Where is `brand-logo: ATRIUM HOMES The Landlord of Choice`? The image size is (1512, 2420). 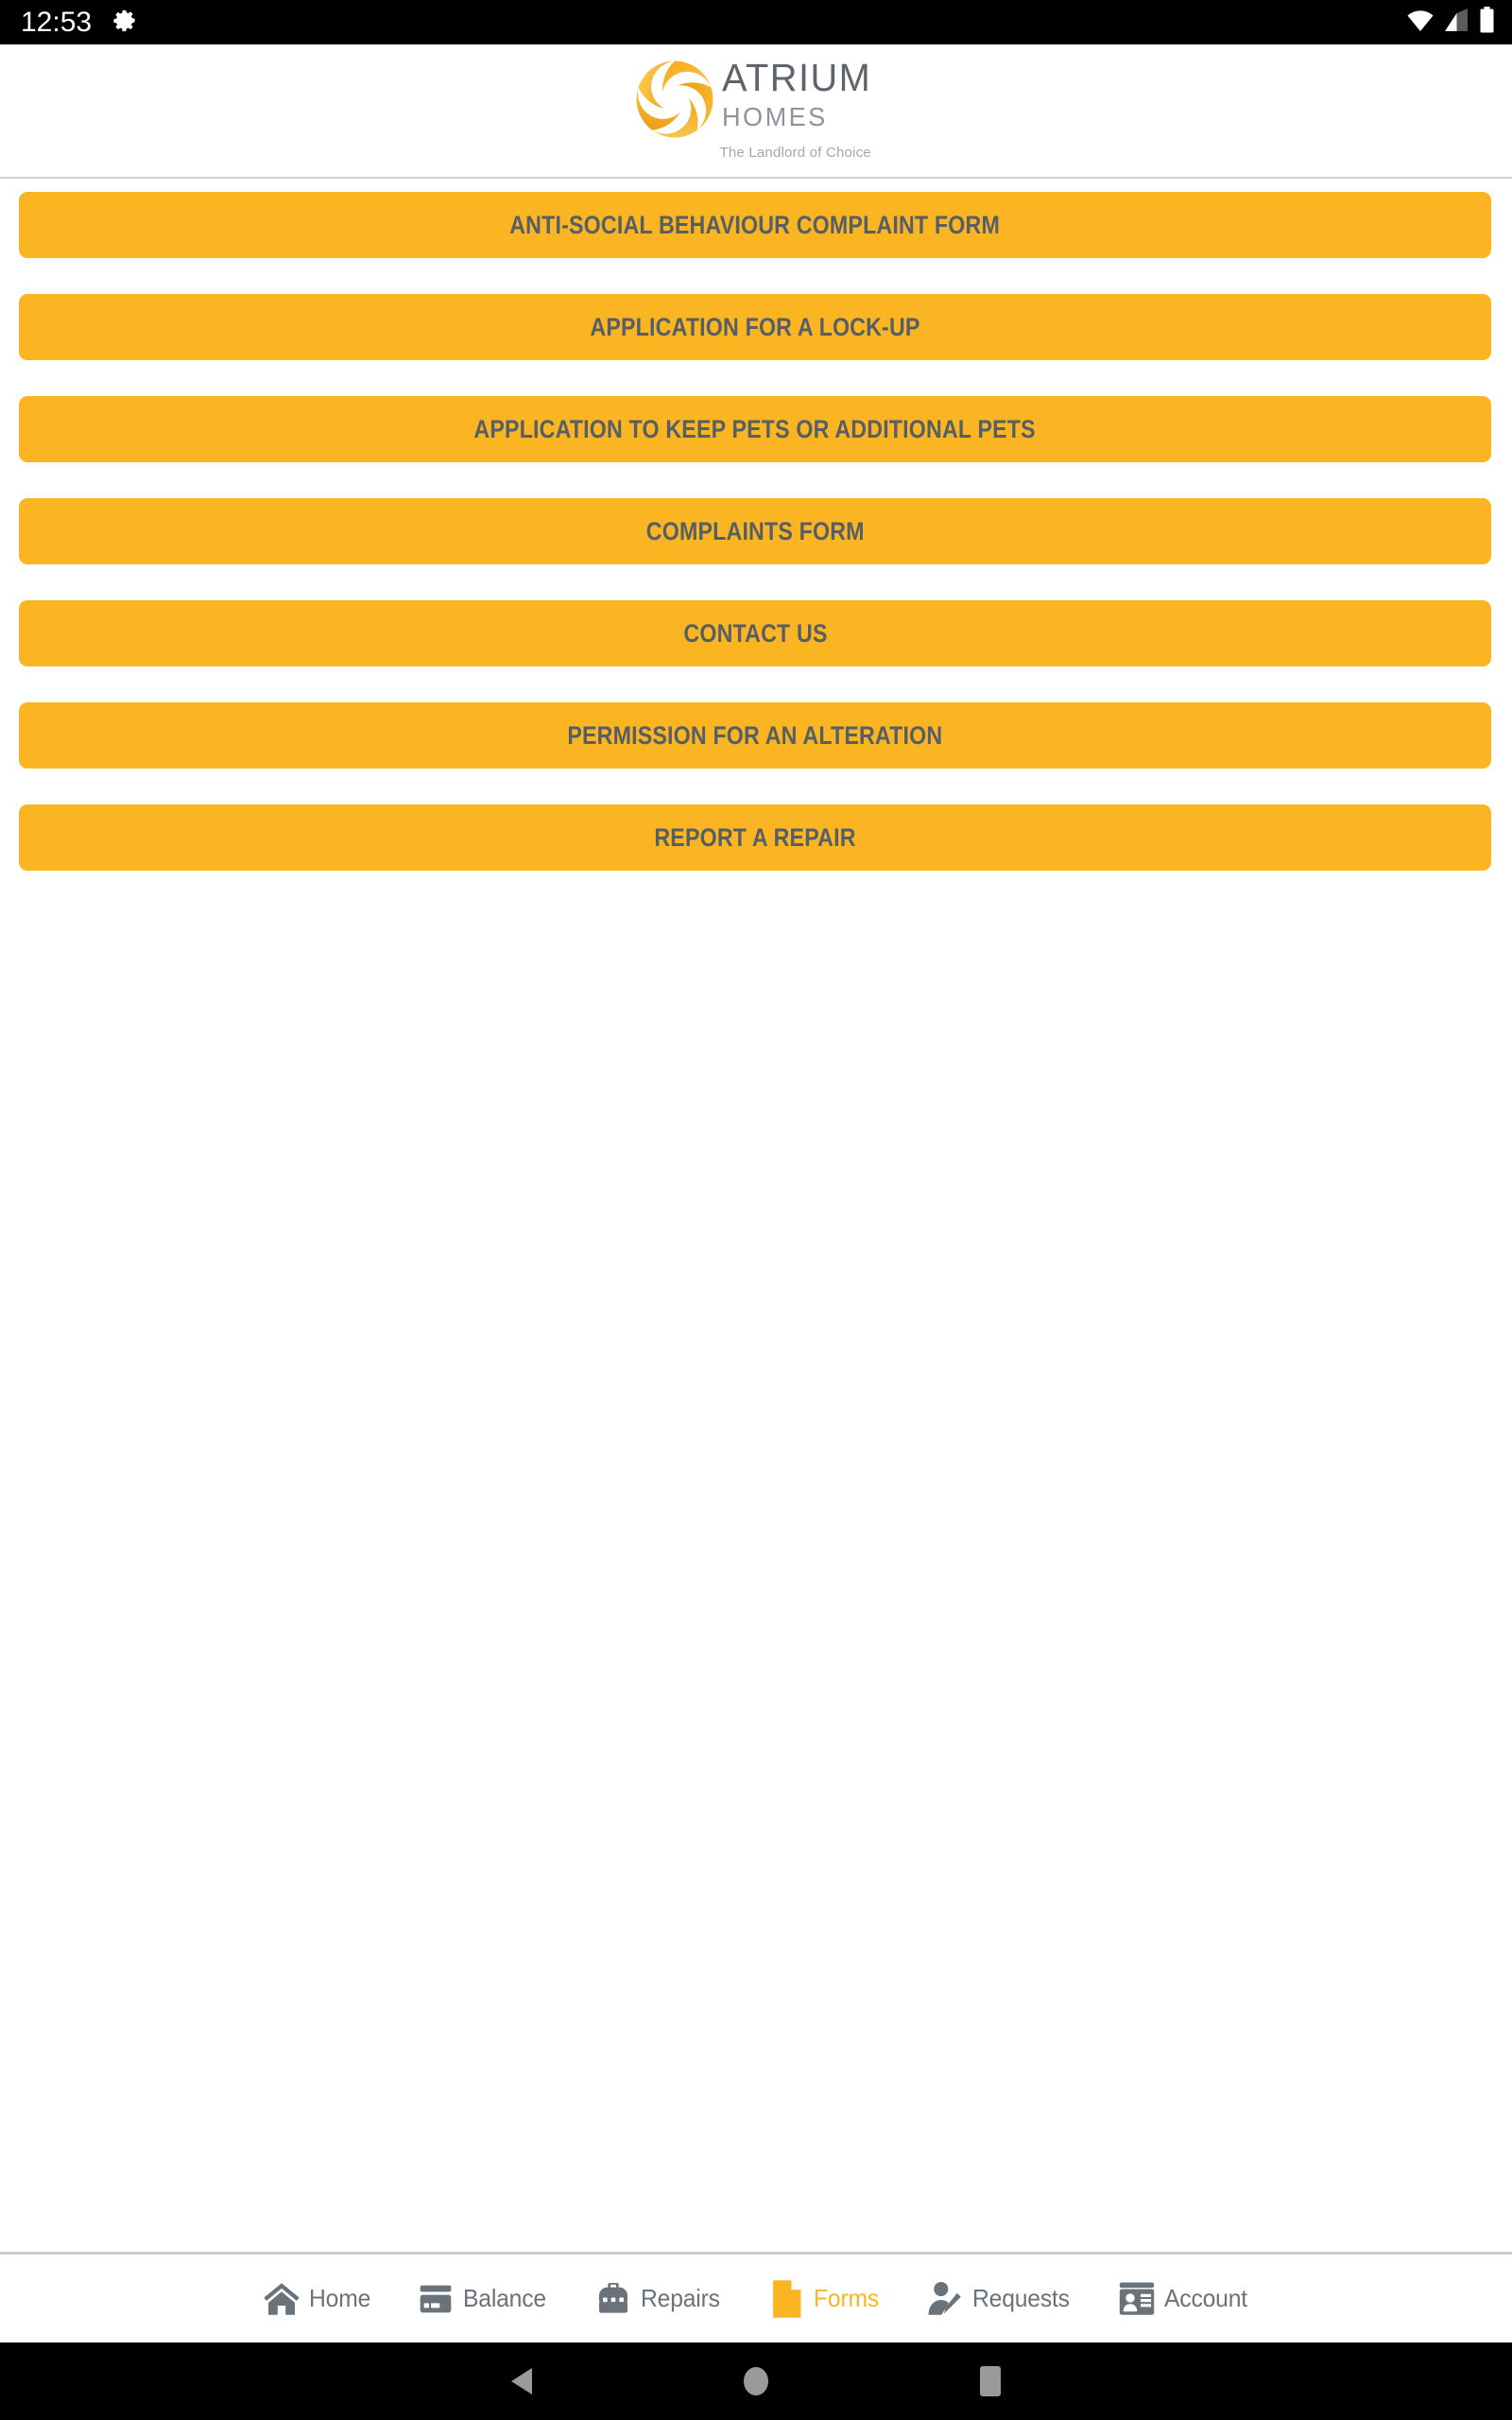 brand-logo: ATRIUM HOMES The Landlord of Choice is located at coordinates (756, 111).